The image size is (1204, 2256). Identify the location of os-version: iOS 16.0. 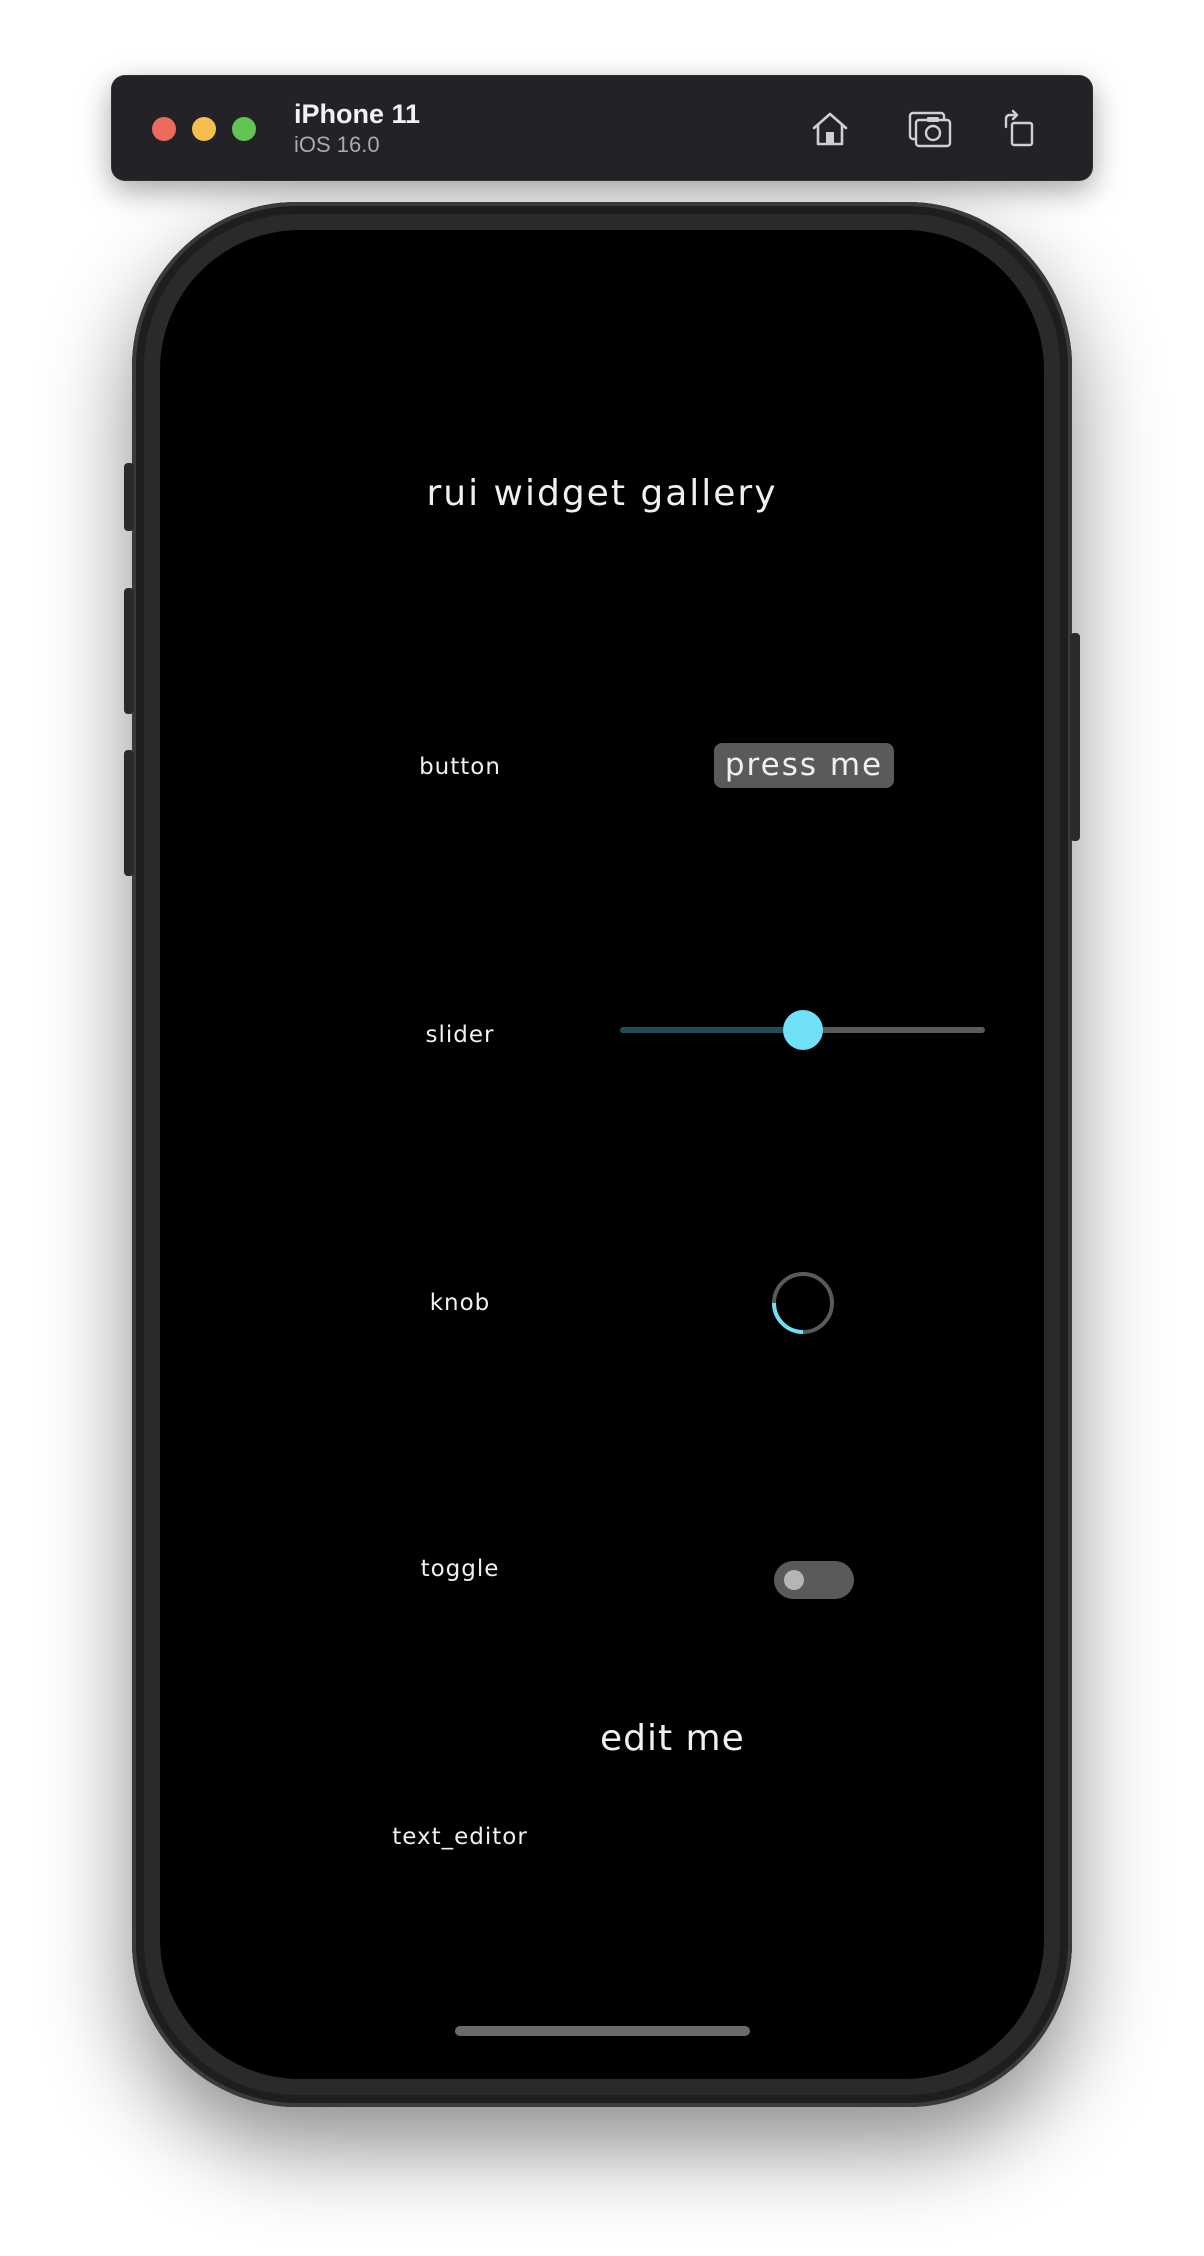
(337, 144).